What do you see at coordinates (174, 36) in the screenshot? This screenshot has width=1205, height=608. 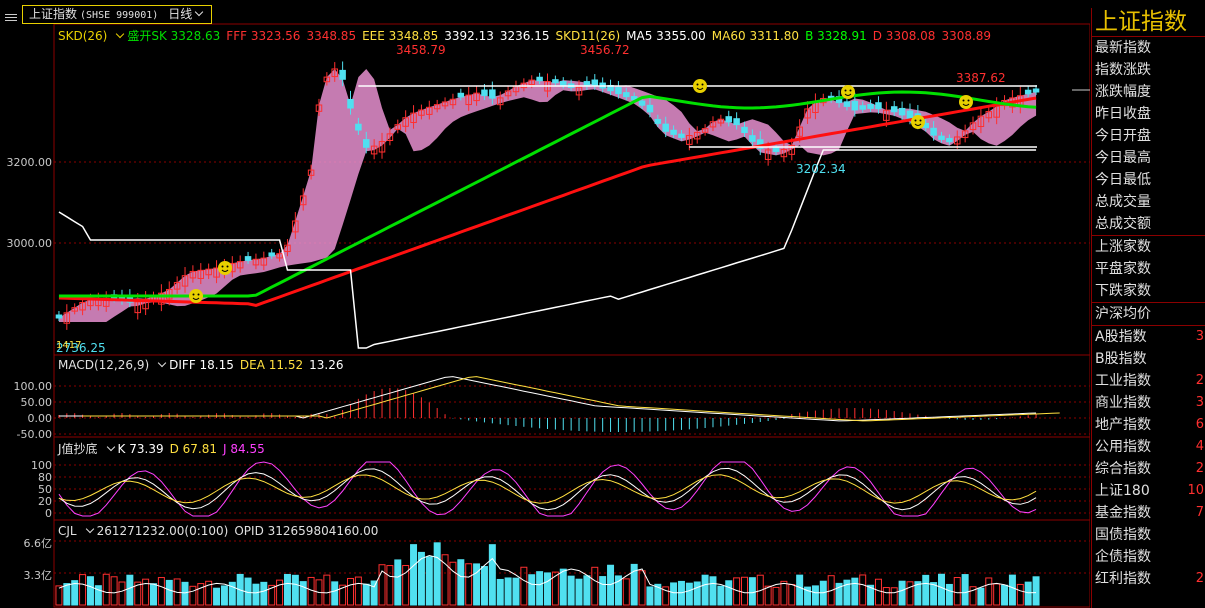 I see `price-legend-item: 盛开SK 3328.63` at bounding box center [174, 36].